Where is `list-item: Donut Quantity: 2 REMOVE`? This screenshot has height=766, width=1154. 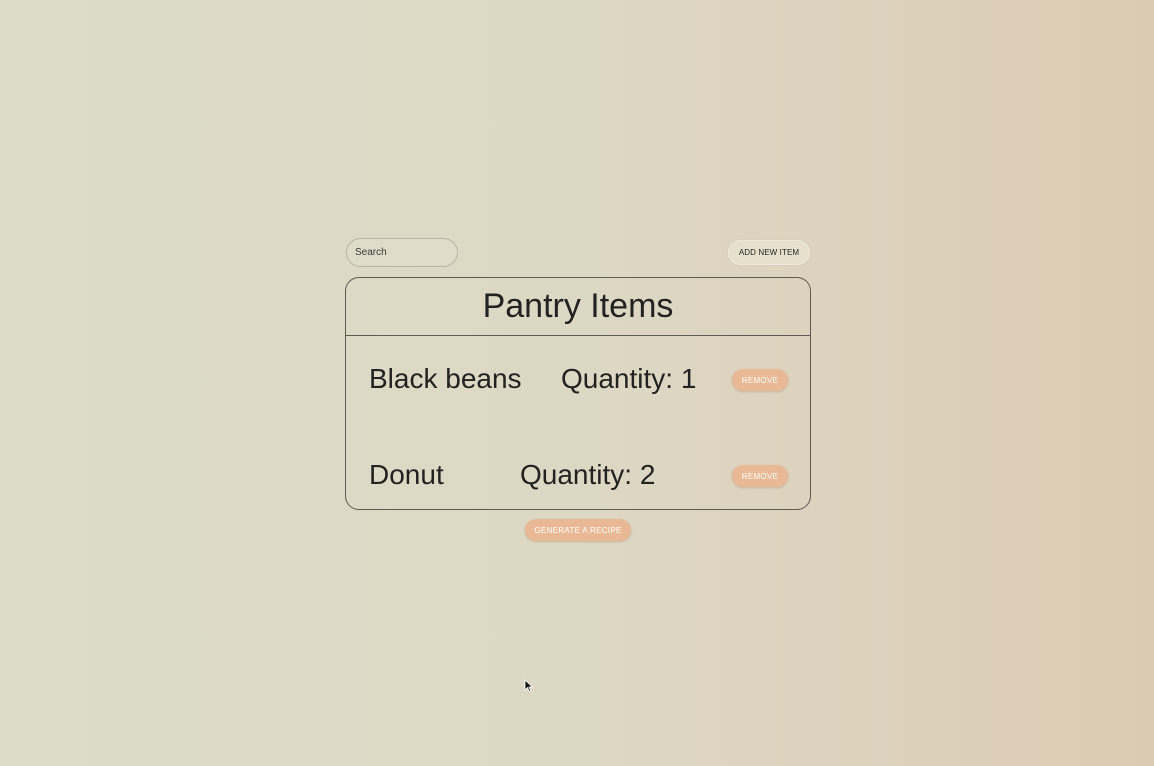 list-item: Donut Quantity: 2 REMOVE is located at coordinates (578, 475).